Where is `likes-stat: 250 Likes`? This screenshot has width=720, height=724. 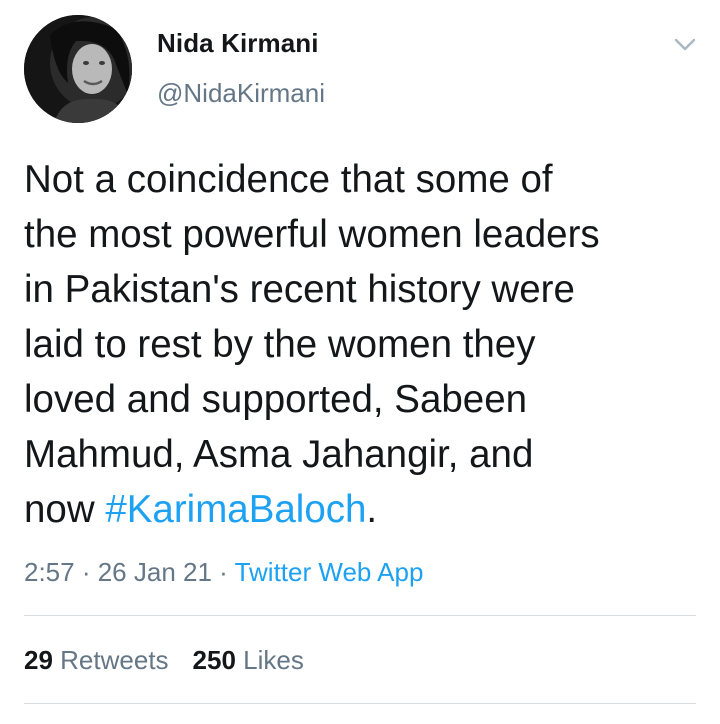
likes-stat: 250 Likes is located at coordinates (248, 660).